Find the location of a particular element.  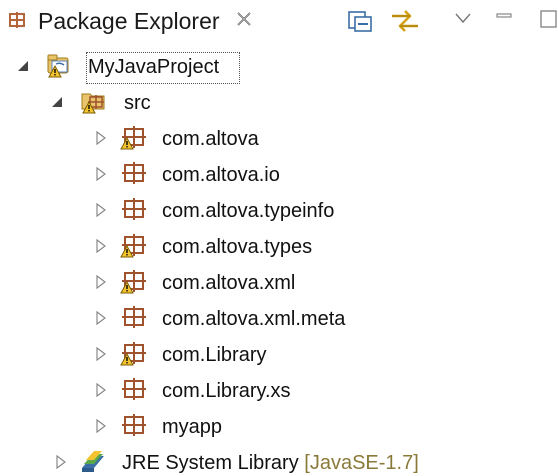

tree-item-package: com.altova.typeinfo is located at coordinates (279, 210).